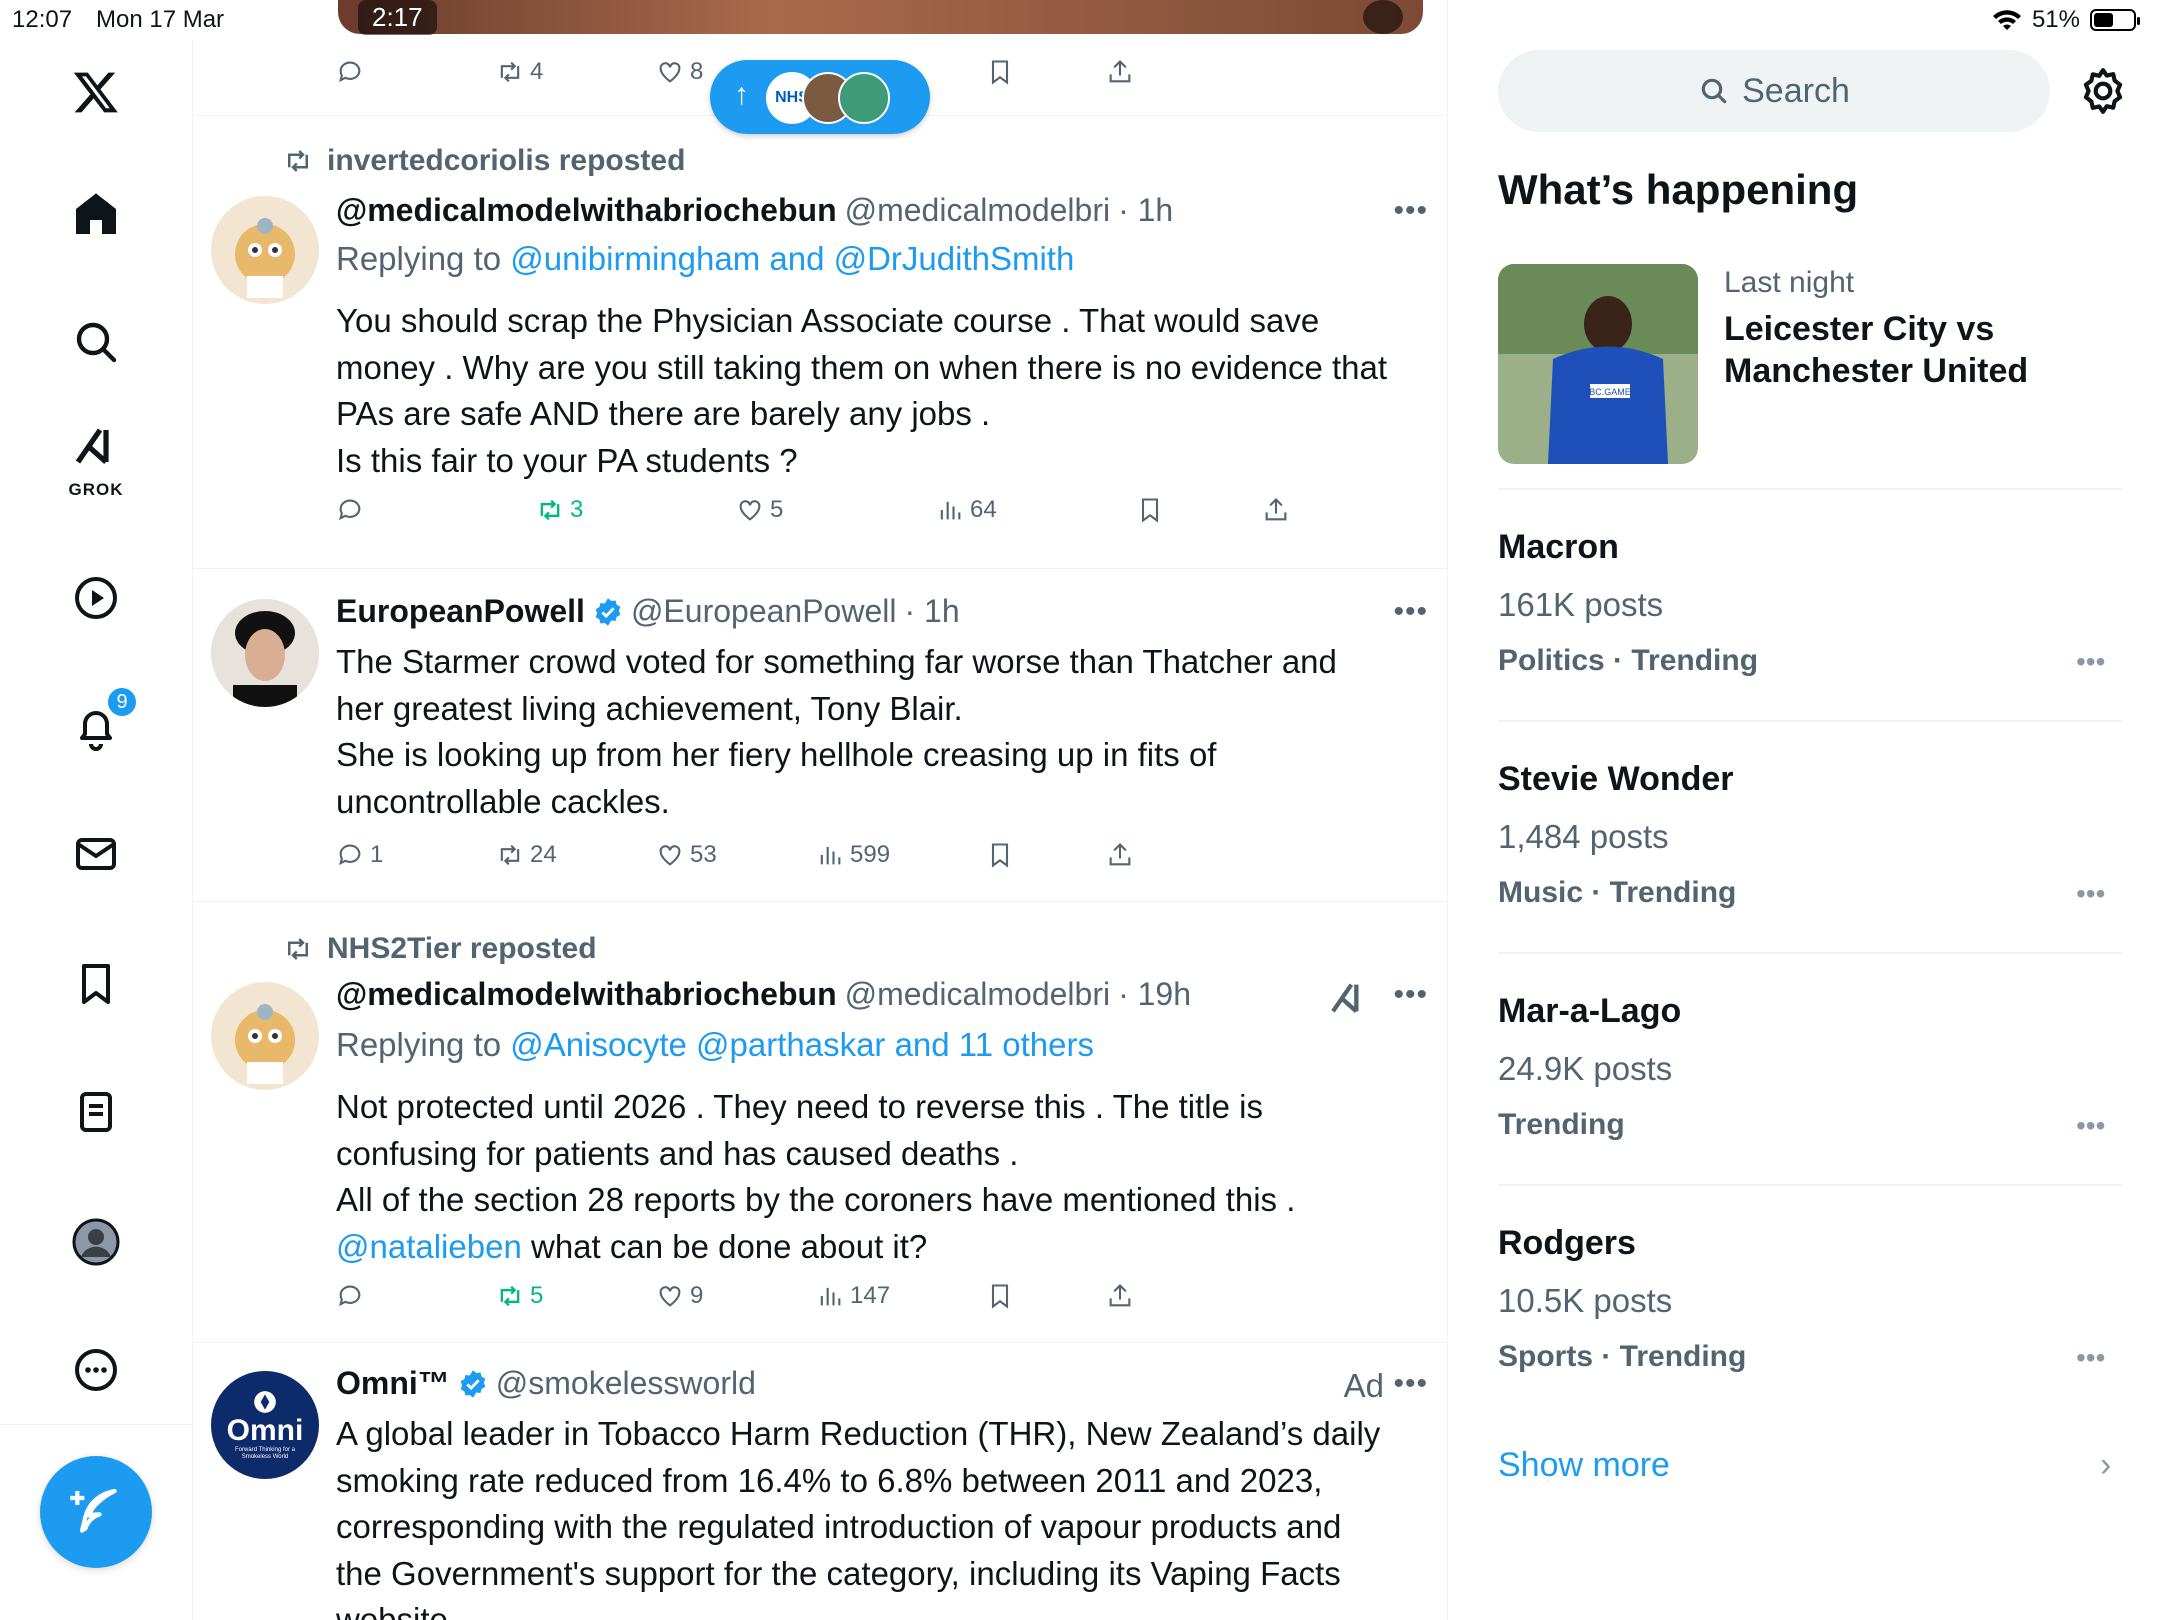  I want to click on repost-context: invertedcoriolis reposted, so click(484, 161).